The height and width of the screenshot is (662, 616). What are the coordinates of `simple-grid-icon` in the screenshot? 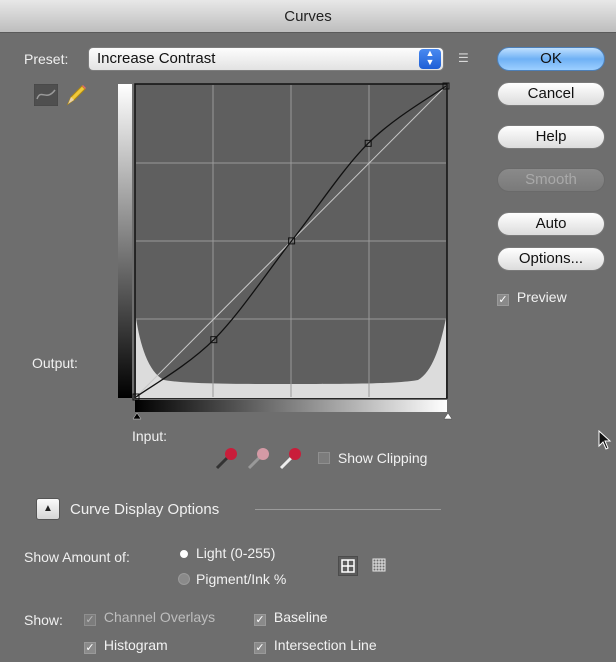 It's located at (348, 566).